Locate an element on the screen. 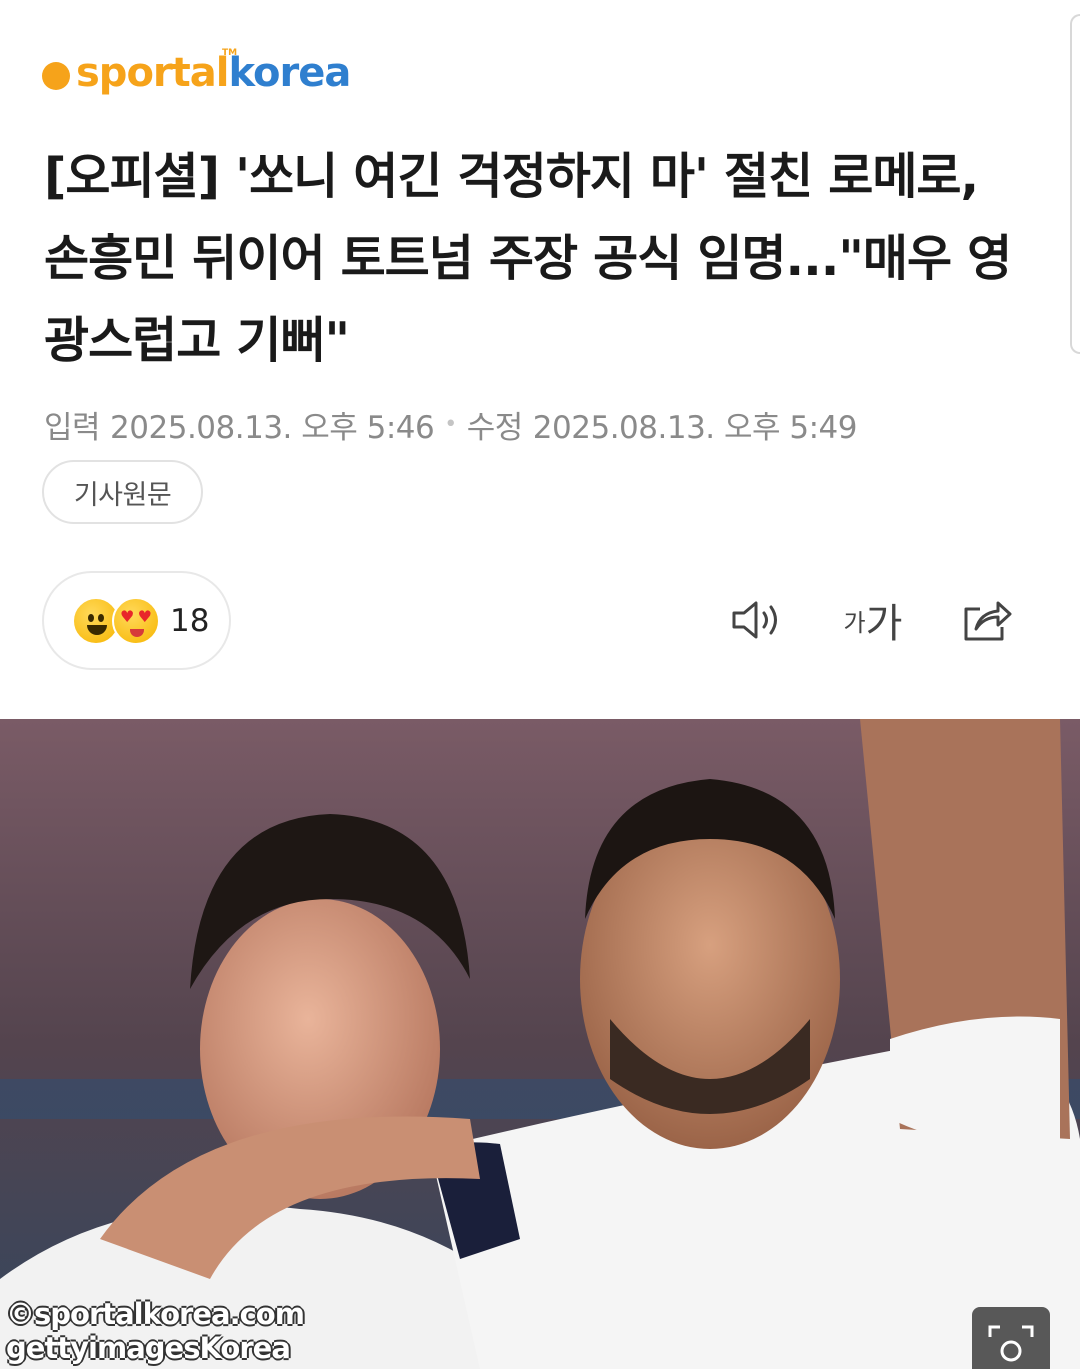  reaction-count: 18 is located at coordinates (190, 620).